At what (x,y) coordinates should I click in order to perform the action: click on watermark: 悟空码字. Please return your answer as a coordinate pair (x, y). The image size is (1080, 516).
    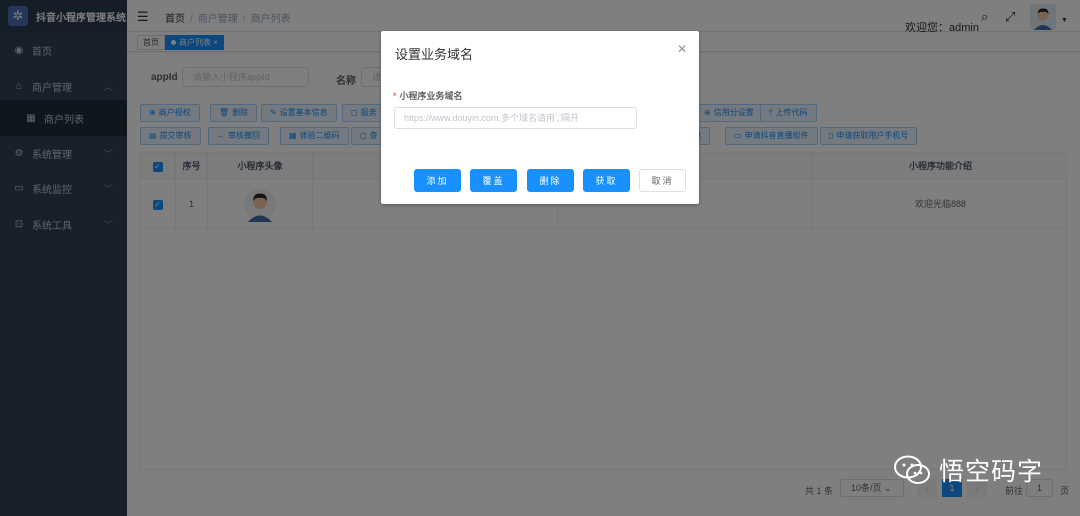
    Looking at the image, I should click on (968, 470).